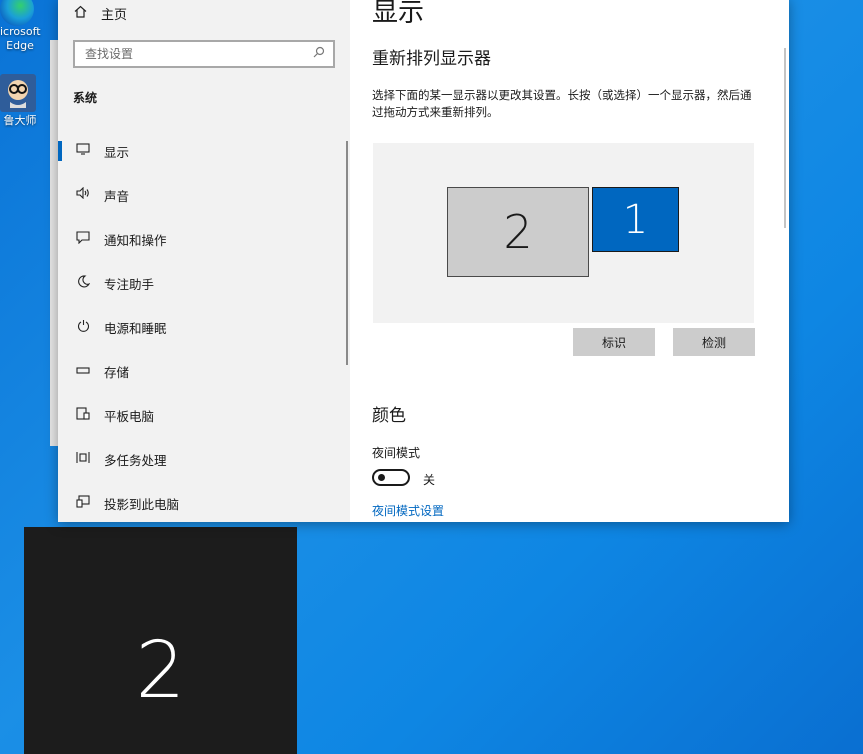 The width and height of the screenshot is (863, 754). Describe the element at coordinates (20, 120) in the screenshot. I see `desktop-icon-label: 鲁大师` at that location.